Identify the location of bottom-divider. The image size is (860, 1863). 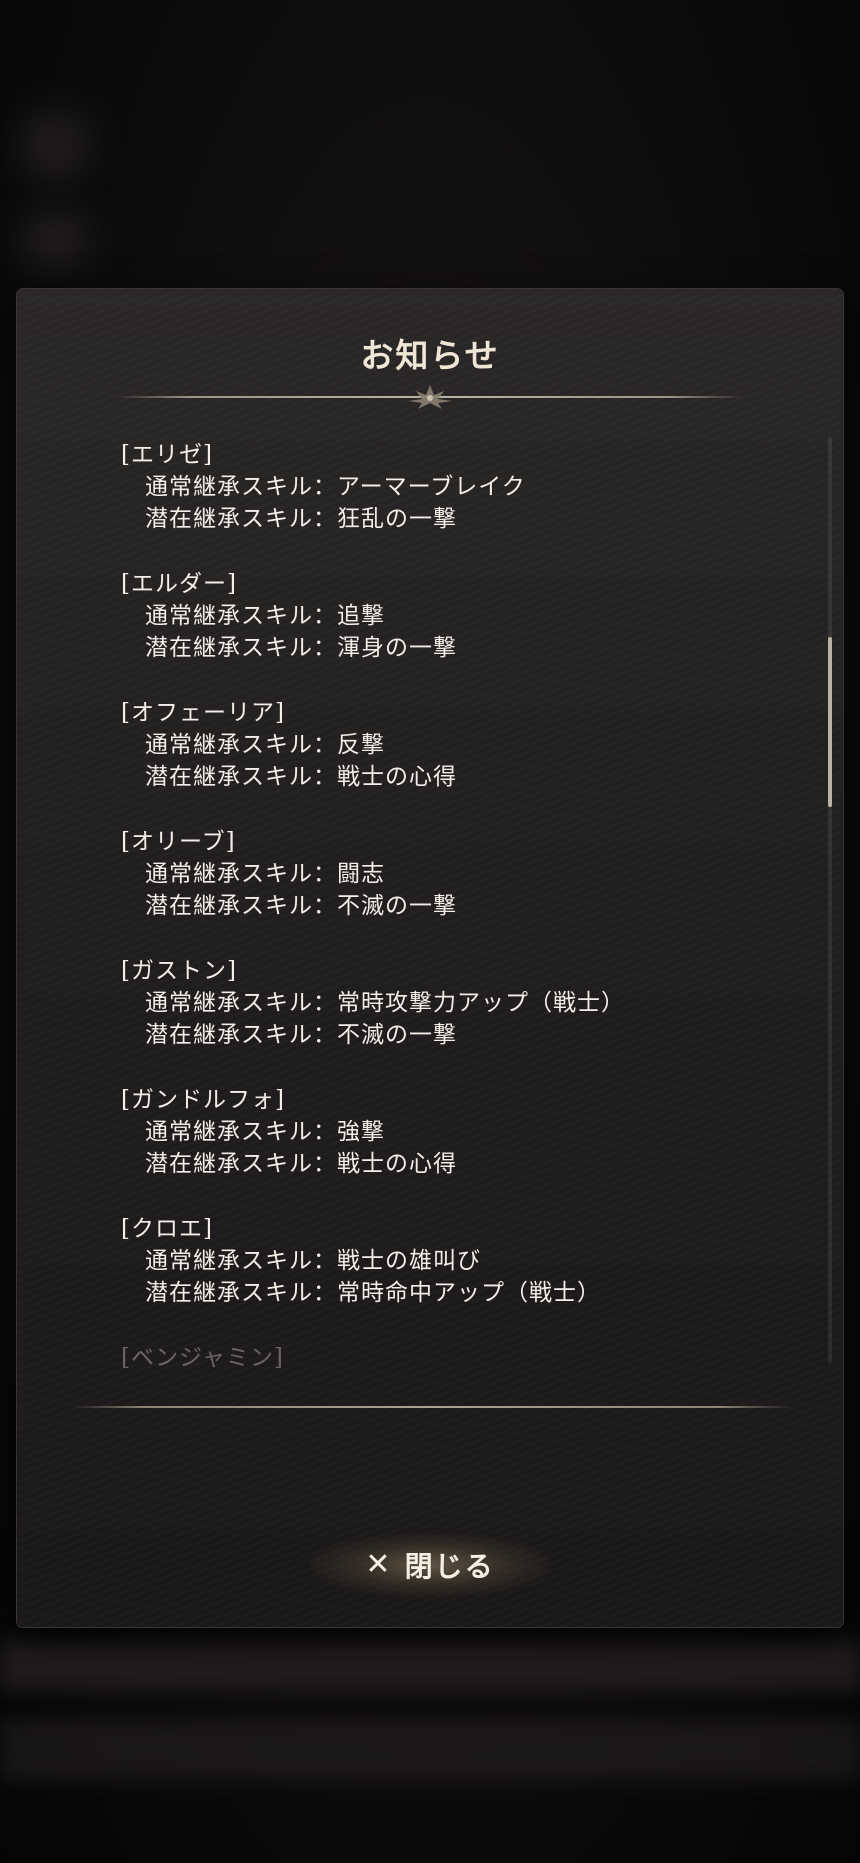
(432, 1407).